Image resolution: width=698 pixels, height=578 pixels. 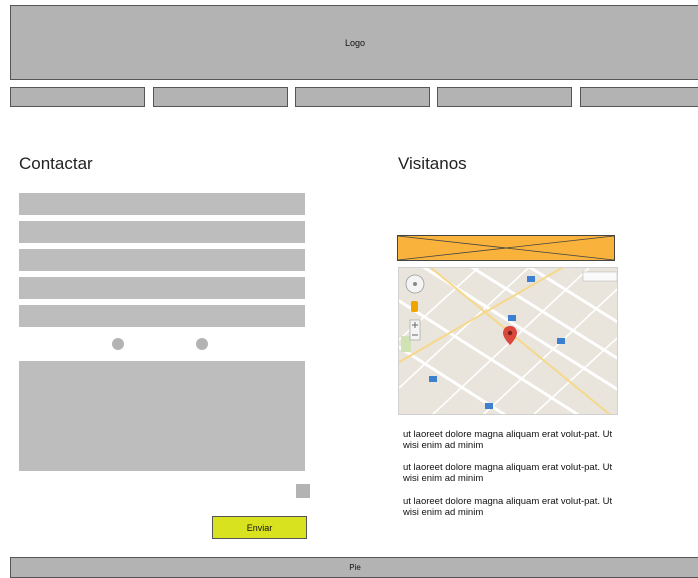 I want to click on header-logo-block: Logo, so click(x=354, y=42).